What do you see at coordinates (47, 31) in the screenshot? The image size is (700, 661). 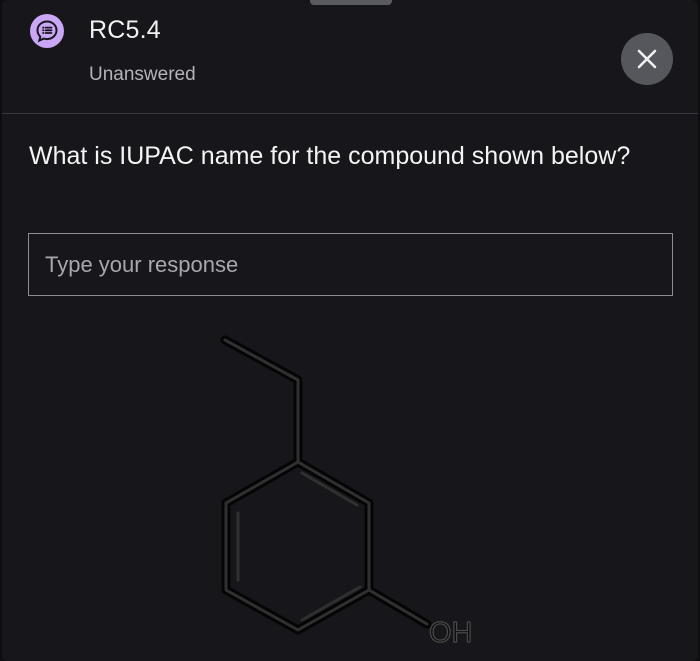 I see `chat-list-icon` at bounding box center [47, 31].